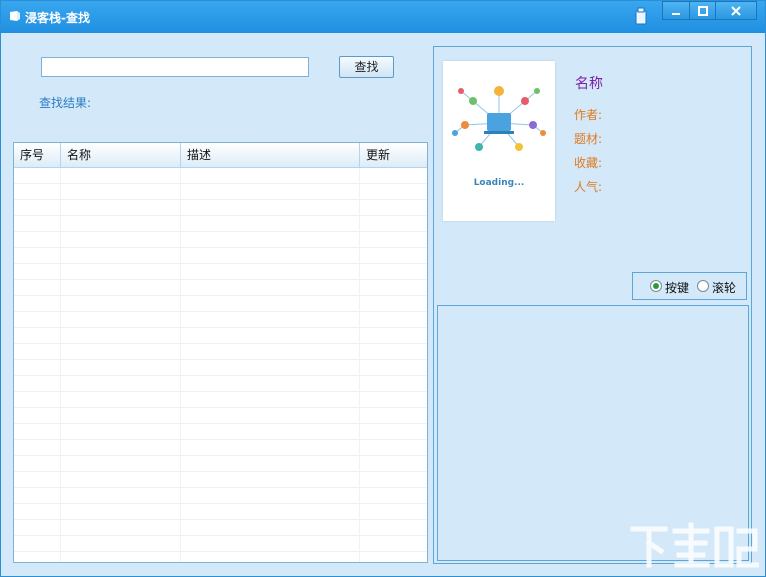  What do you see at coordinates (677, 287) in the screenshot?
I see `radio-keys-label: 按键` at bounding box center [677, 287].